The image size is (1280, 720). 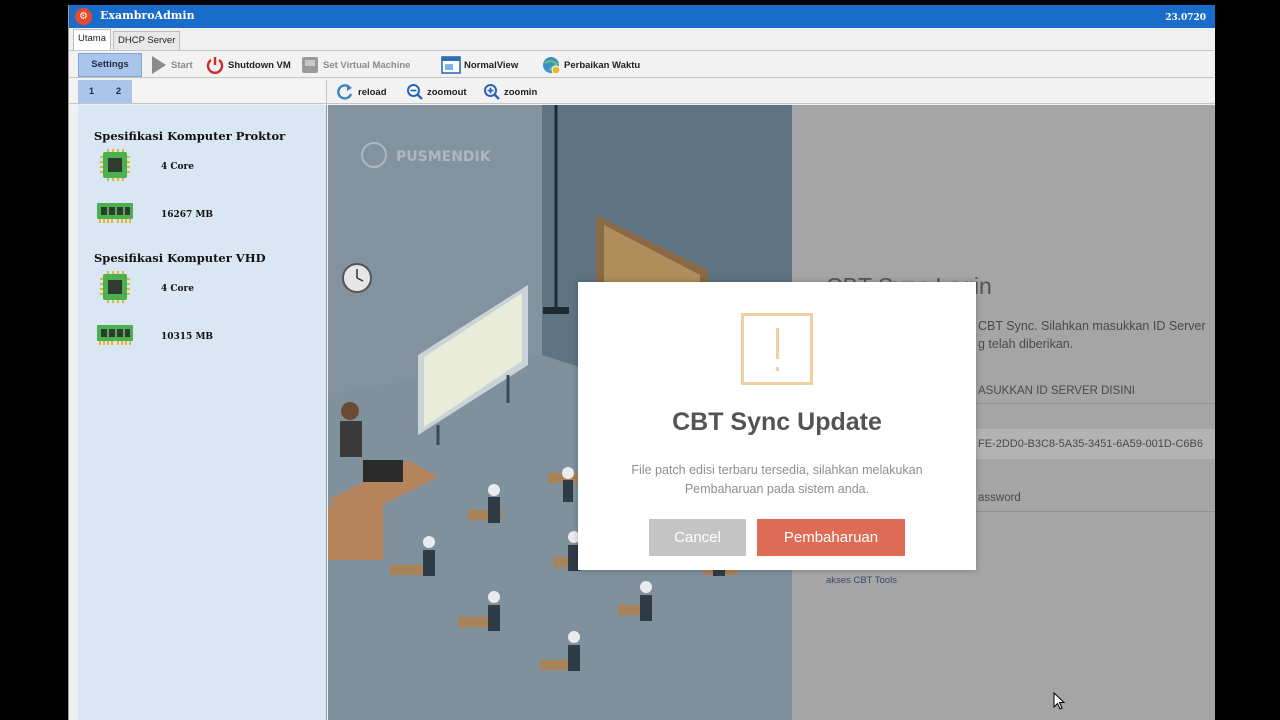 What do you see at coordinates (259, 65) in the screenshot?
I see `shutdown-vm-label: Shutdown VM` at bounding box center [259, 65].